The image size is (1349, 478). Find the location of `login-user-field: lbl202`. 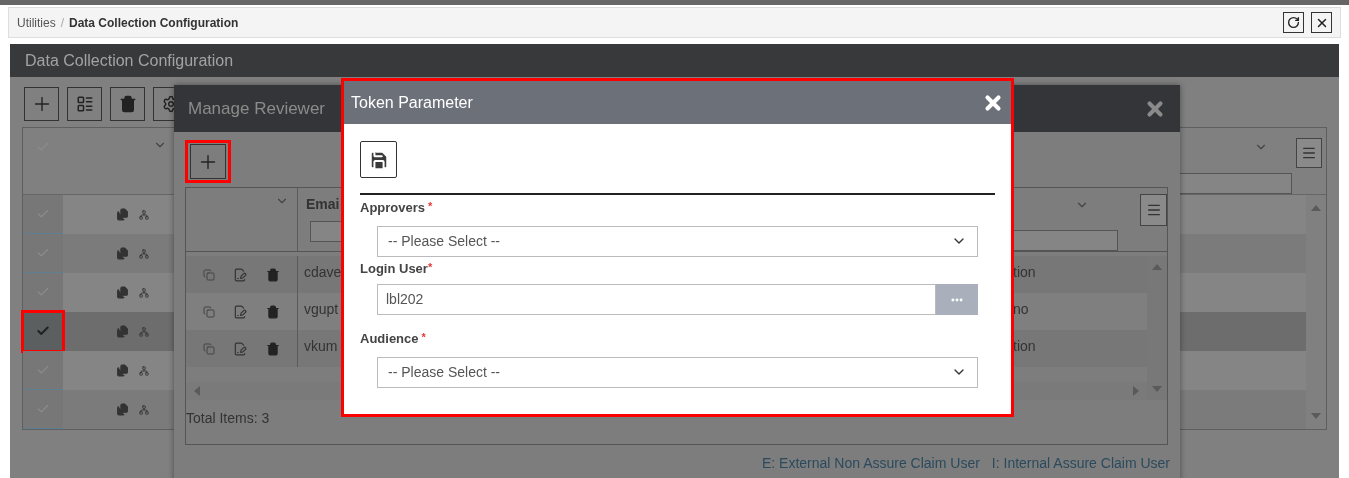

login-user-field: lbl202 is located at coordinates (656, 299).